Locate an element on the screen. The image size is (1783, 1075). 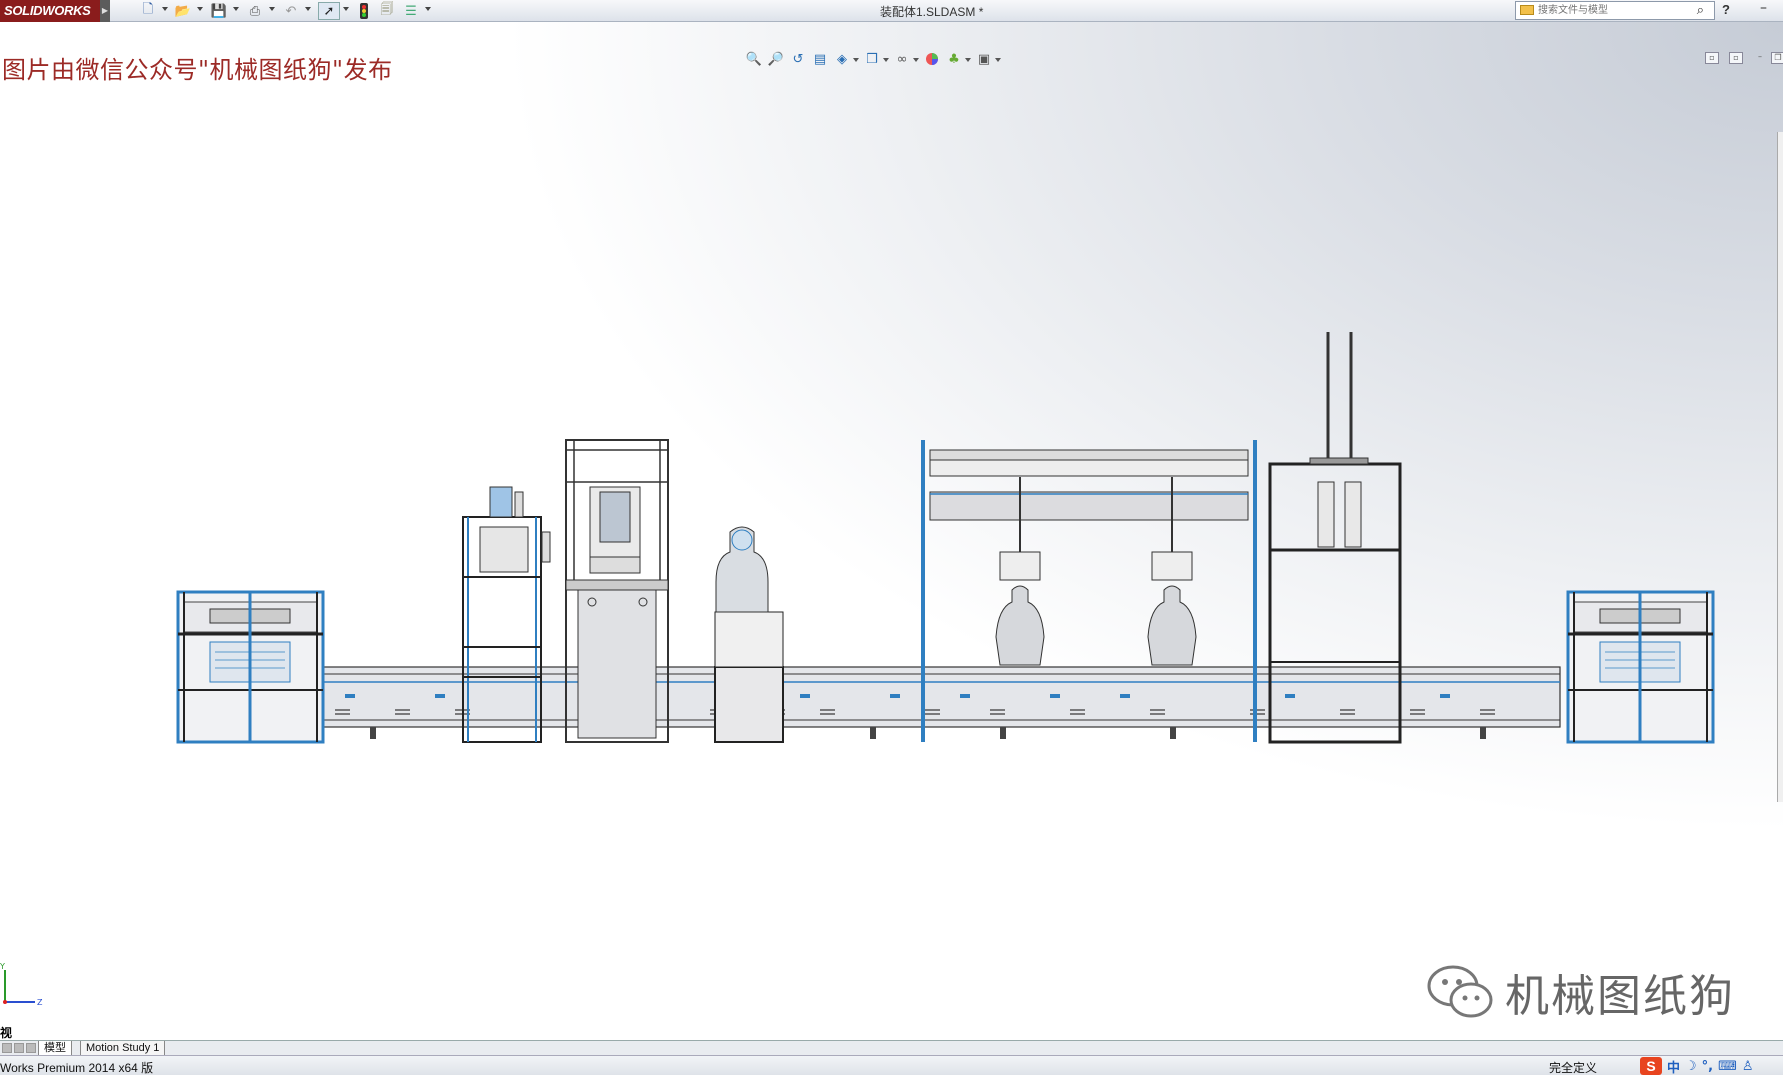
watermark-bottom: 机械图纸狗 is located at coordinates (1580, 992).